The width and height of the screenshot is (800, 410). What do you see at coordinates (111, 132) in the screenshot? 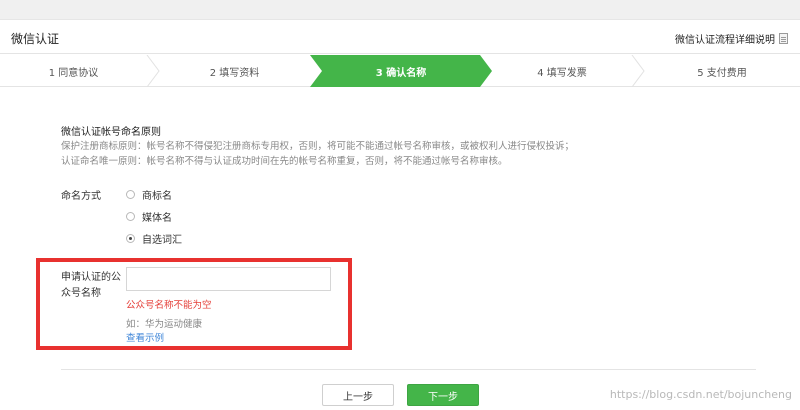
I see `naming-rules-title: 微信认证帐号命名原则` at bounding box center [111, 132].